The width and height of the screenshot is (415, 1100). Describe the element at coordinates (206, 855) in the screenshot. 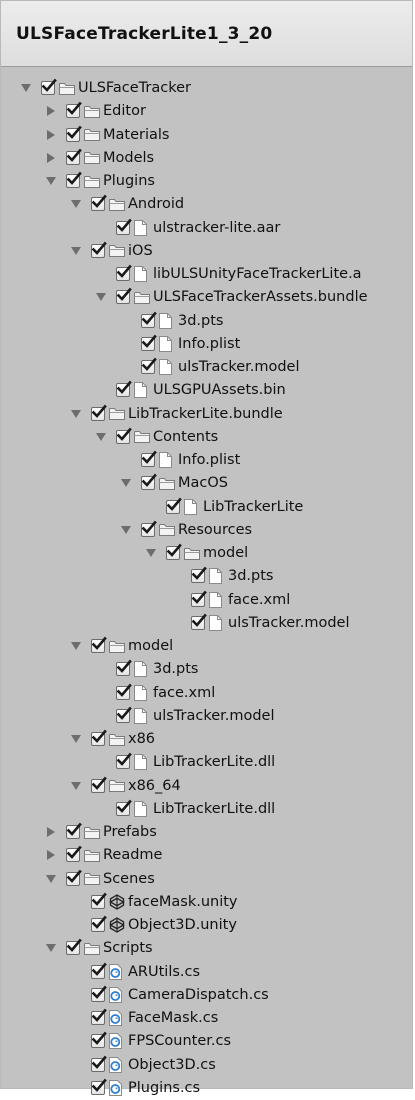

I see `tree-row: Readme` at that location.